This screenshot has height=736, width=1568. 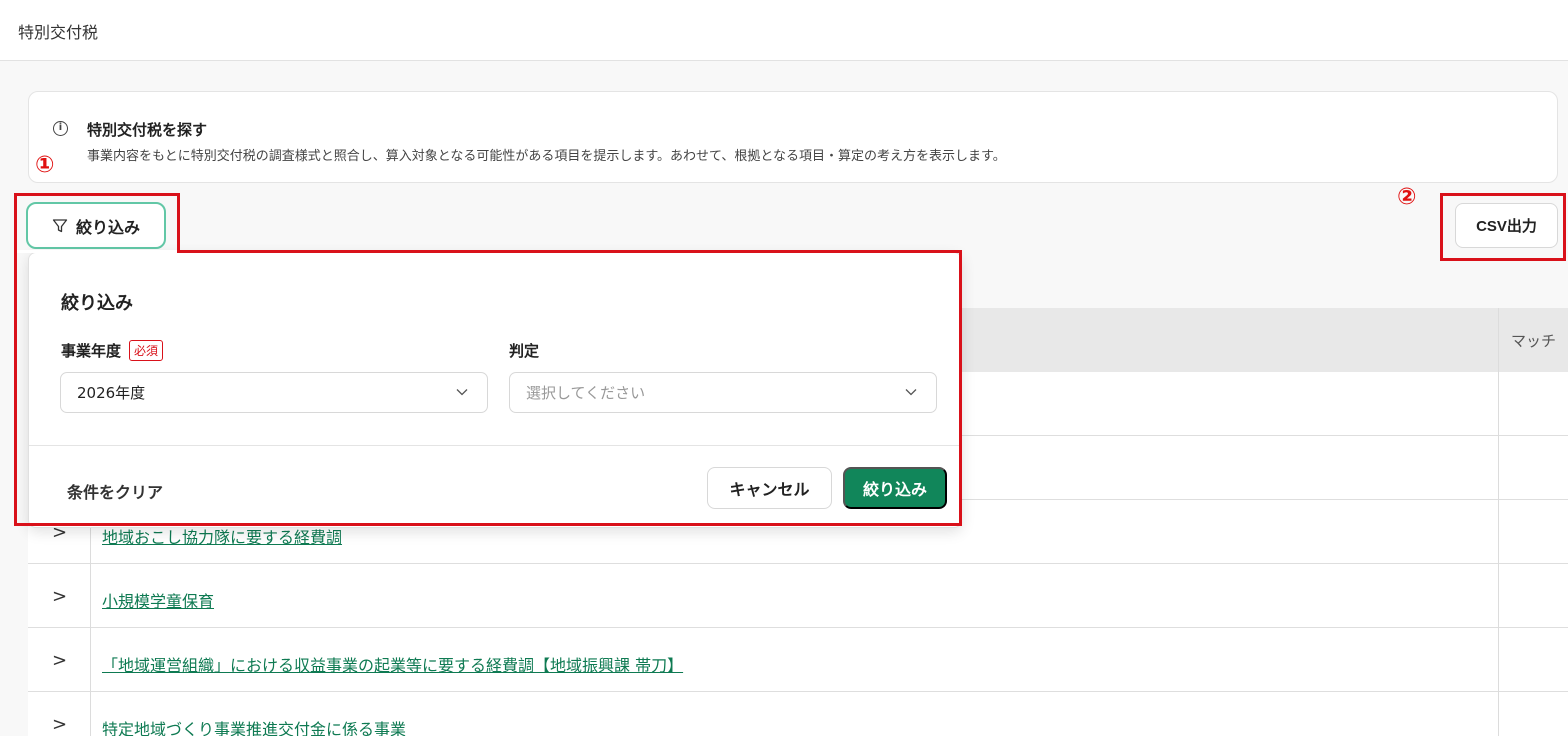 What do you see at coordinates (254, 726) in the screenshot?
I see `row-link: 特定地域づくり事業推進交付金に係る事業` at bounding box center [254, 726].